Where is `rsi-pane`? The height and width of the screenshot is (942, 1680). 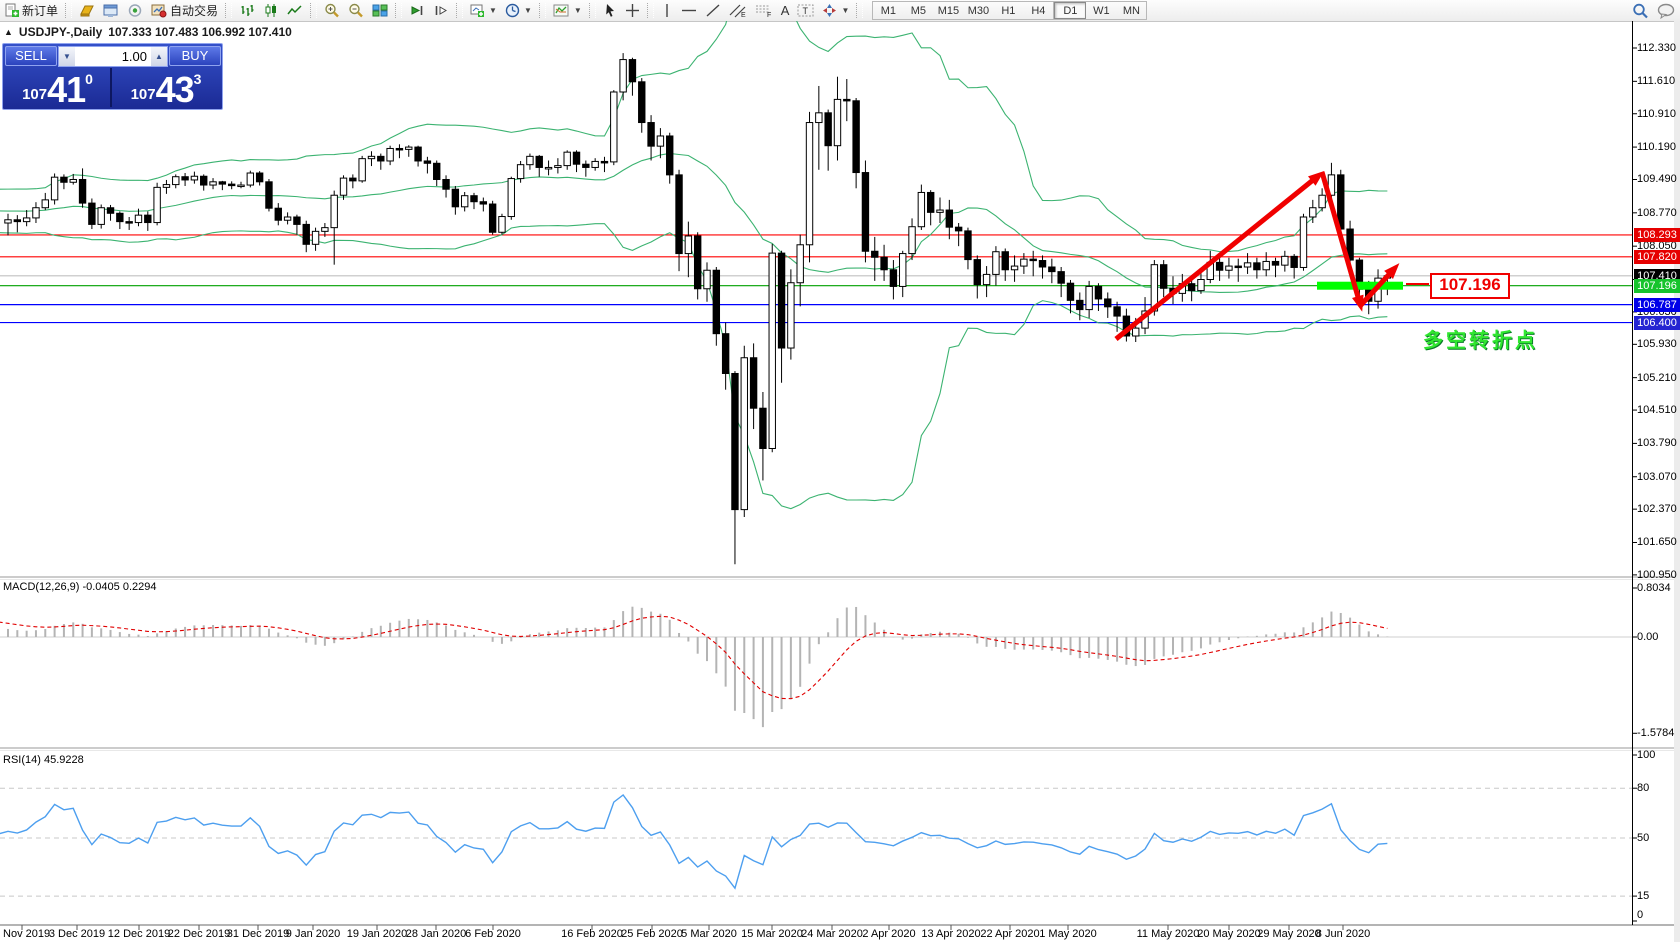 rsi-pane is located at coordinates (816, 842).